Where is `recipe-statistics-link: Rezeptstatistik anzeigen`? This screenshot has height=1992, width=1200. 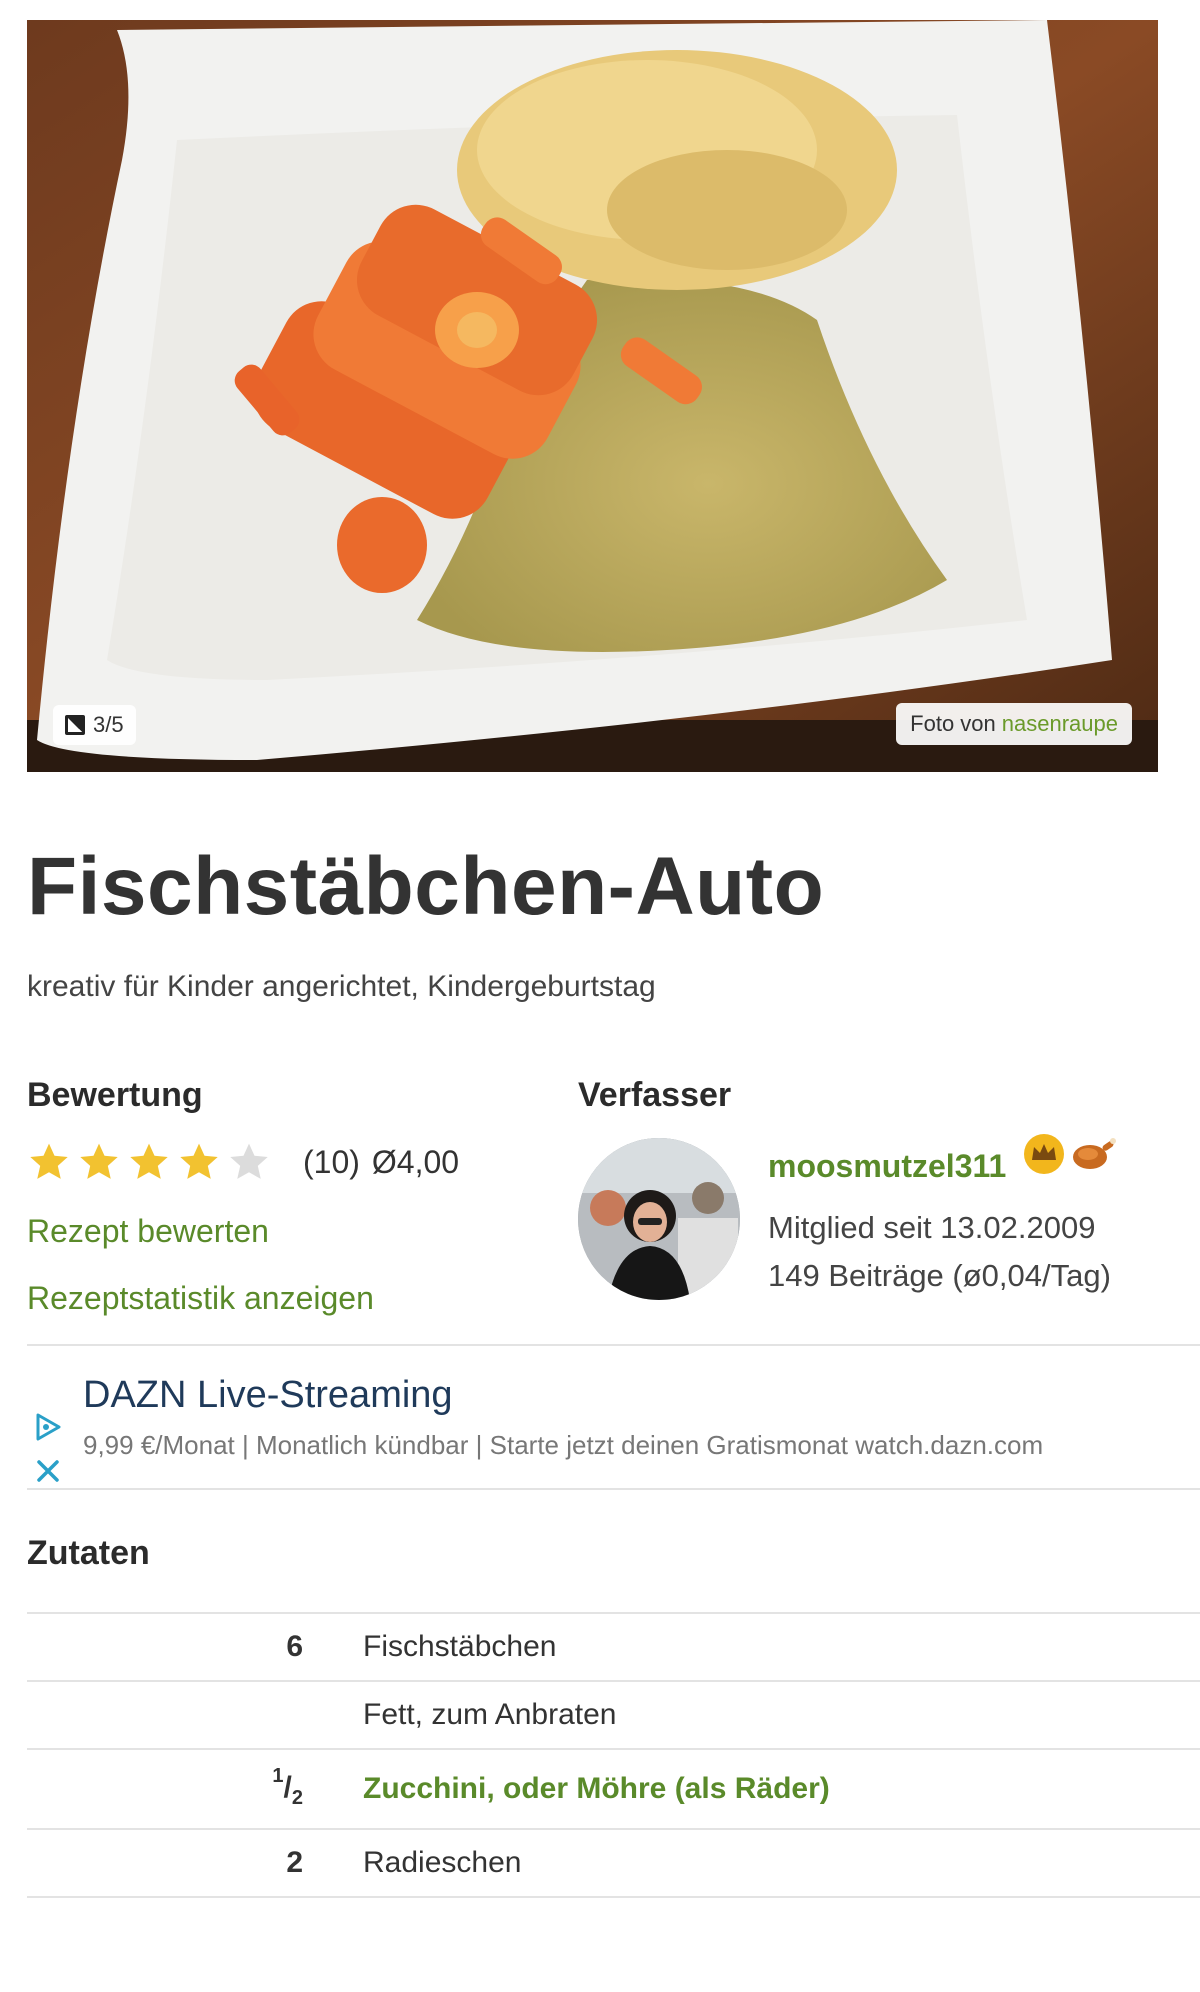
recipe-statistics-link: Rezeptstatistik anzeigen is located at coordinates (200, 1298).